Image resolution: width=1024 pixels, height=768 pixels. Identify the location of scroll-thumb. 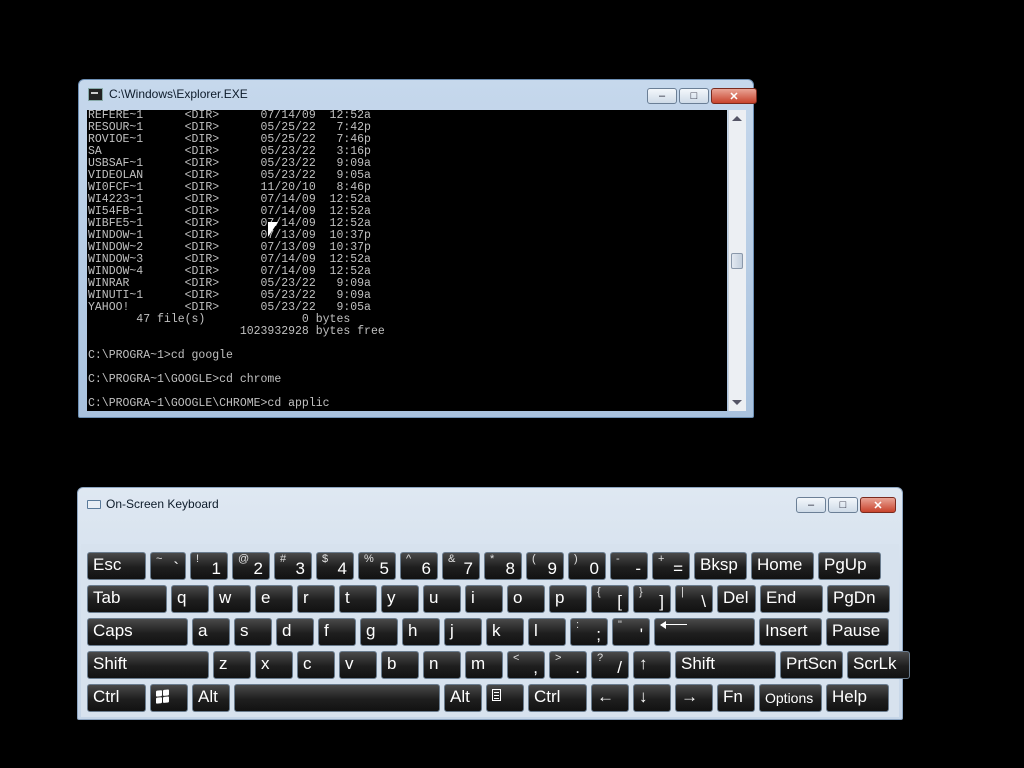
(737, 261).